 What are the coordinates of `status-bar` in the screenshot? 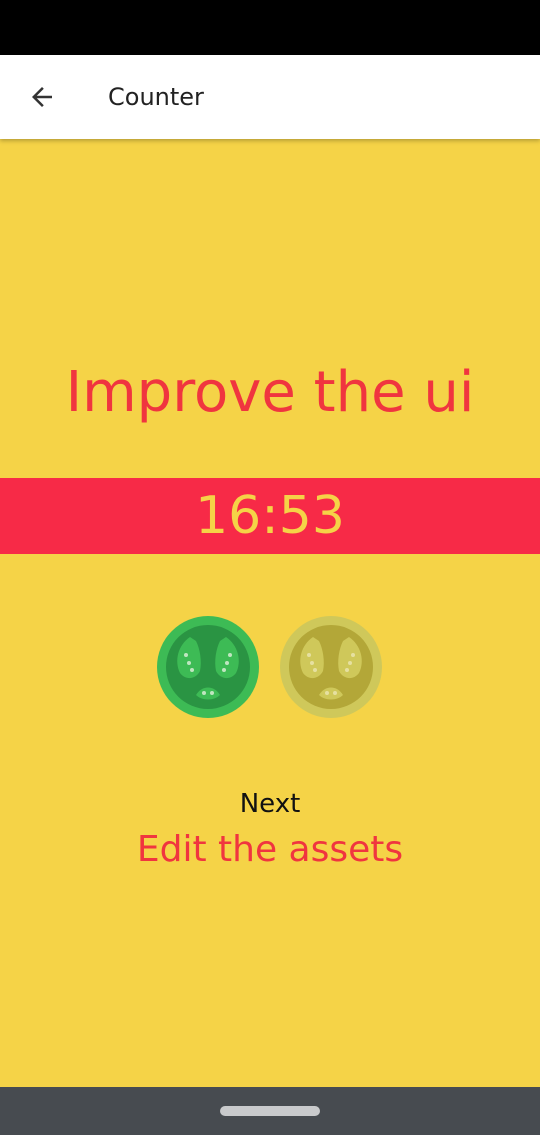 It's located at (270, 27).